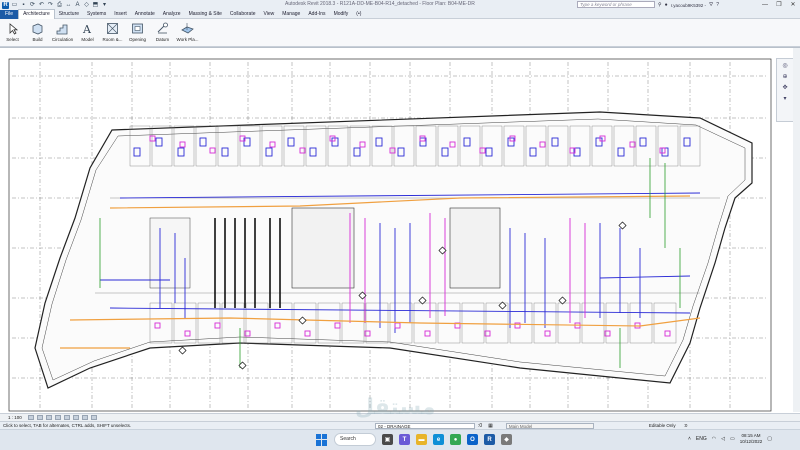 Image resolution: width=800 pixels, height=450 pixels. What do you see at coordinates (480, 425) in the screenshot?
I see `workset-count: :0` at bounding box center [480, 425].